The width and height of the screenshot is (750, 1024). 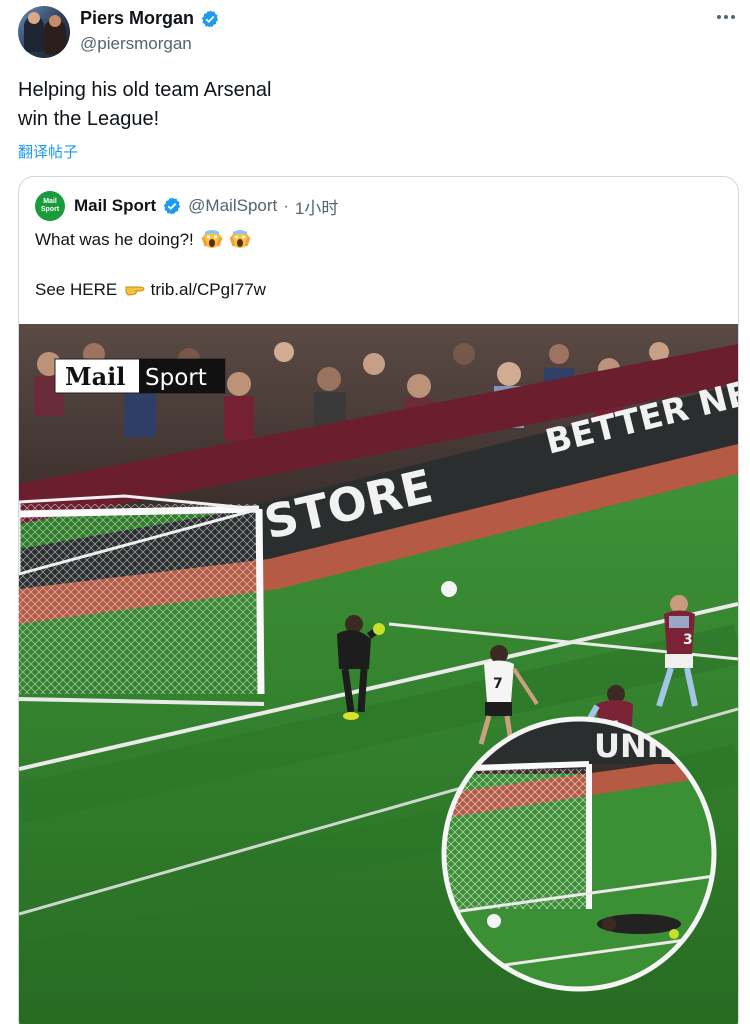 What do you see at coordinates (48, 151) in the screenshot?
I see `translate-post-link: 翻译帖子` at bounding box center [48, 151].